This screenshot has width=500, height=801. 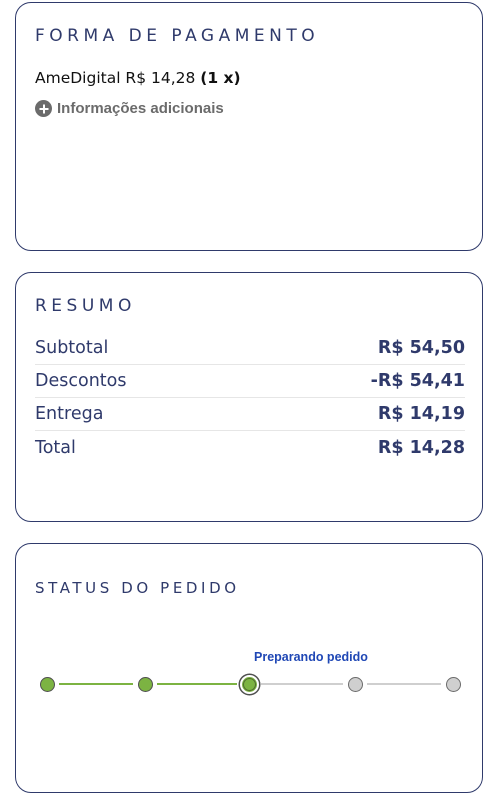 I want to click on more-info-label: Informações adicionais, so click(x=140, y=108).